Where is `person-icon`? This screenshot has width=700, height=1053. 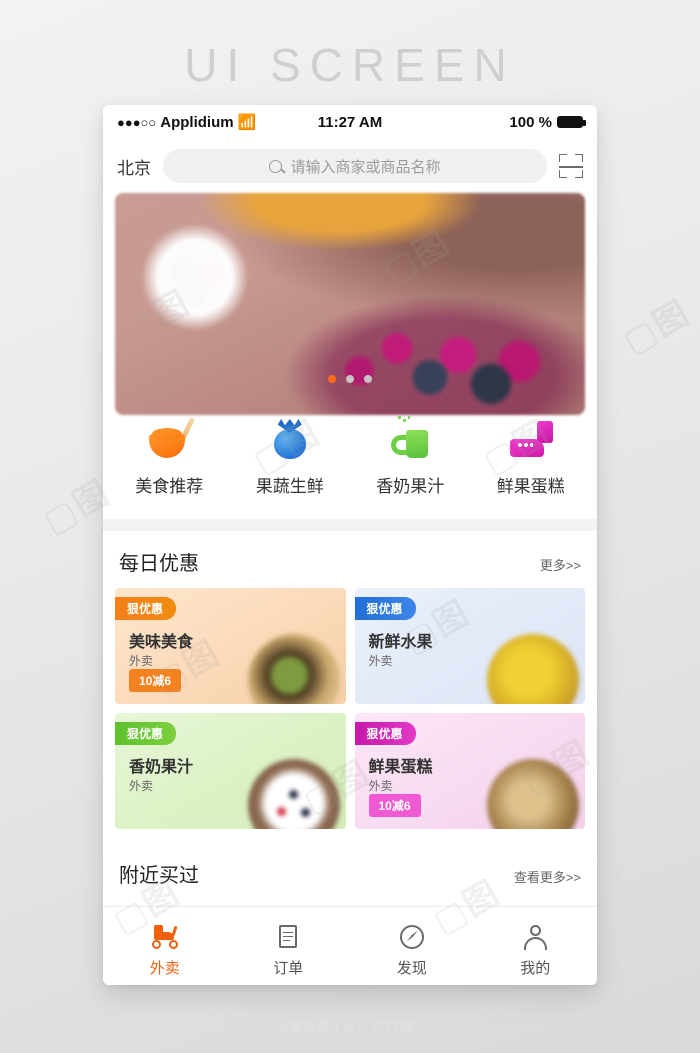 person-icon is located at coordinates (535, 937).